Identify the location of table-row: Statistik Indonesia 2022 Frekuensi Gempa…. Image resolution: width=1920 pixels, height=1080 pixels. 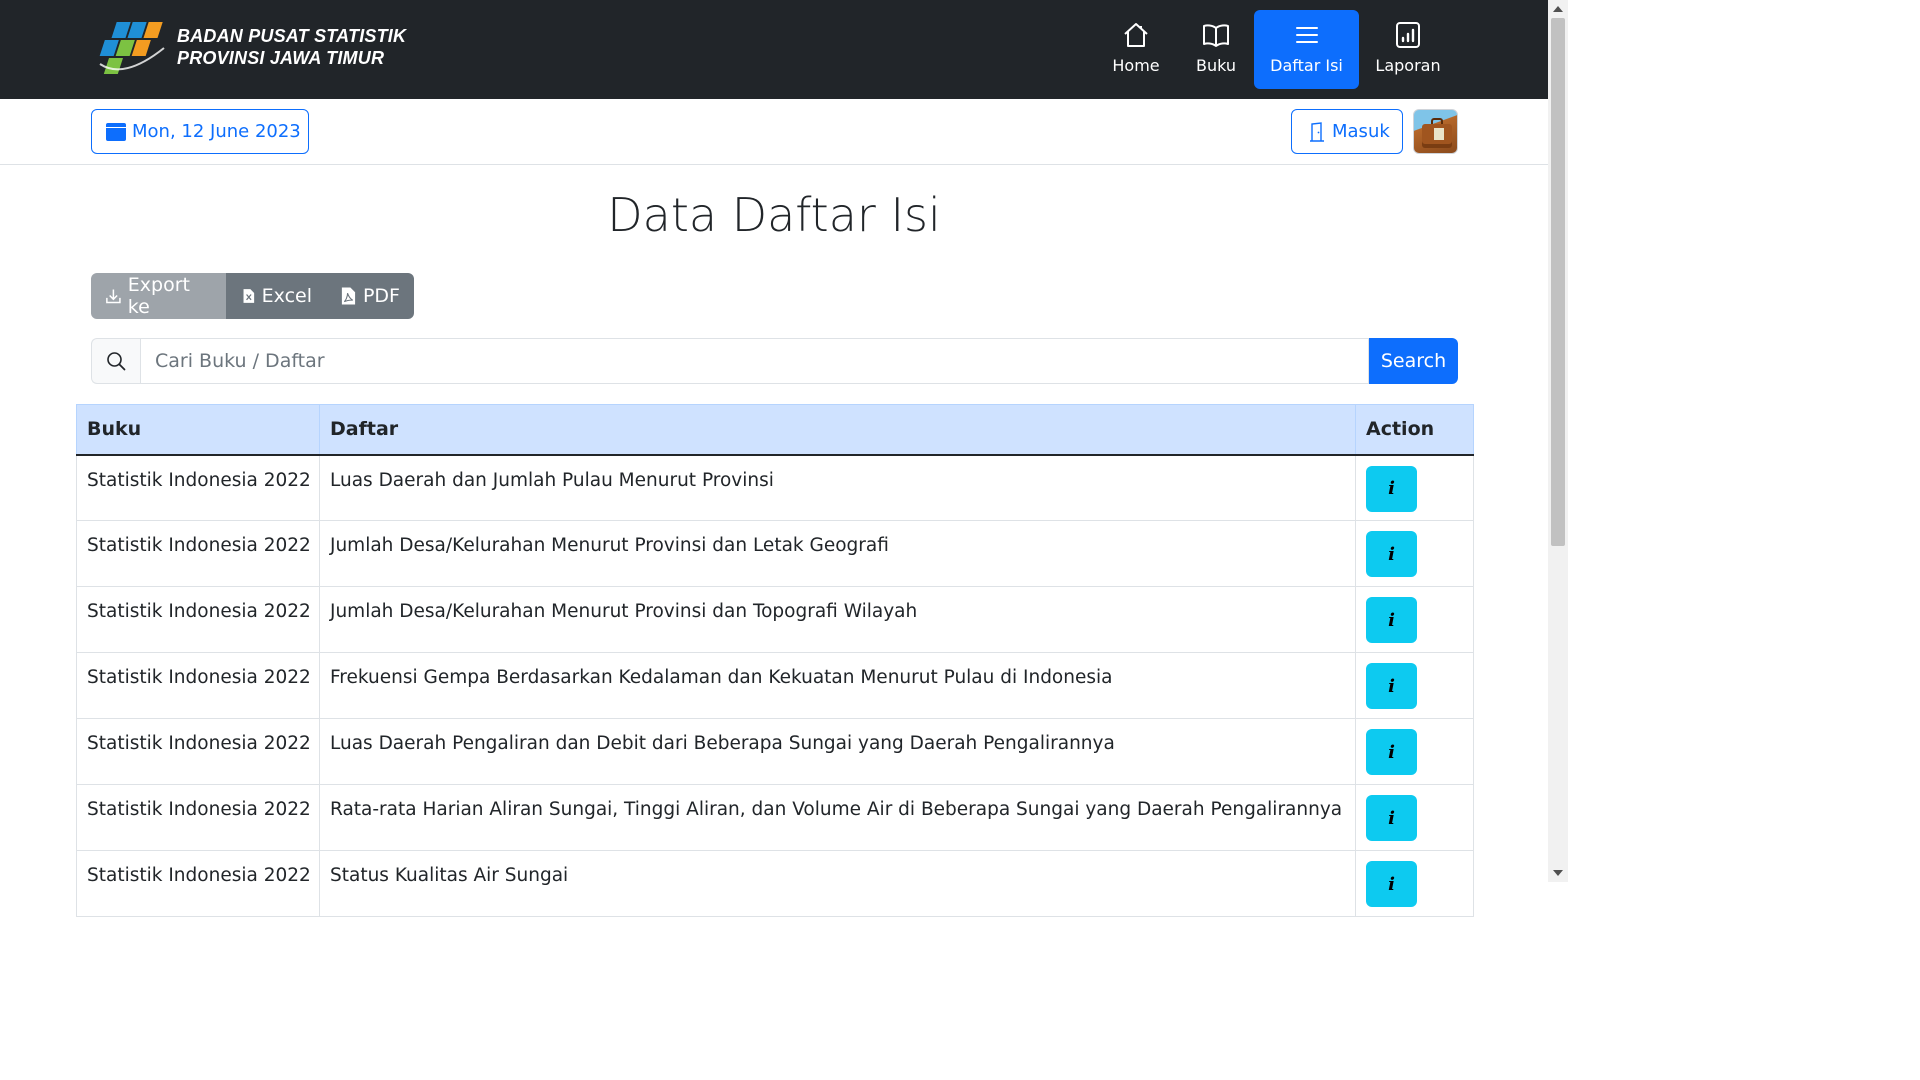
(775, 685).